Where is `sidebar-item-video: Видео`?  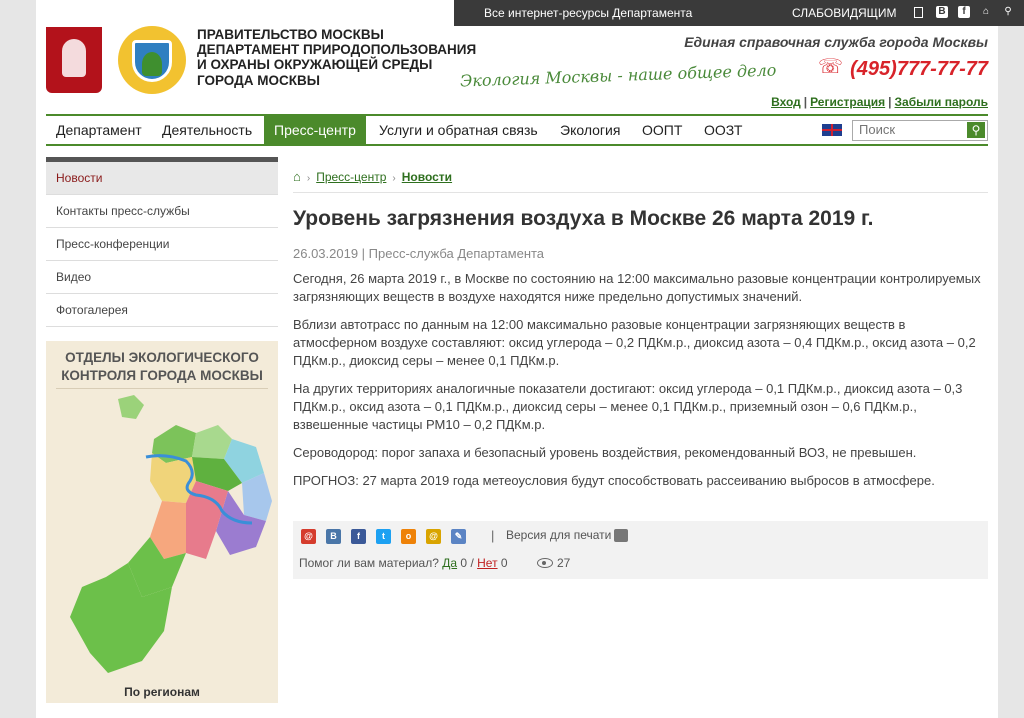
sidebar-item-video: Видео is located at coordinates (162, 277).